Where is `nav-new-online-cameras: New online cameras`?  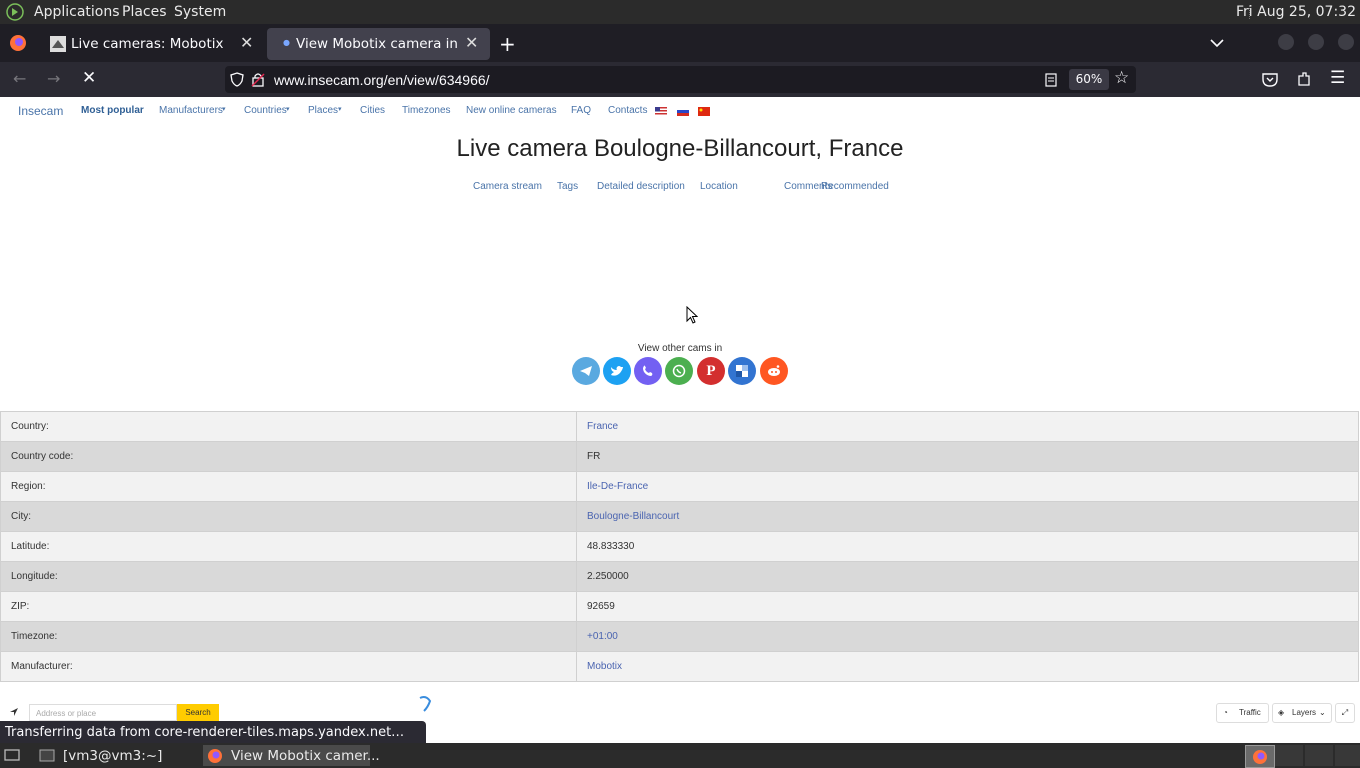
nav-new-online-cameras: New online cameras is located at coordinates (511, 110).